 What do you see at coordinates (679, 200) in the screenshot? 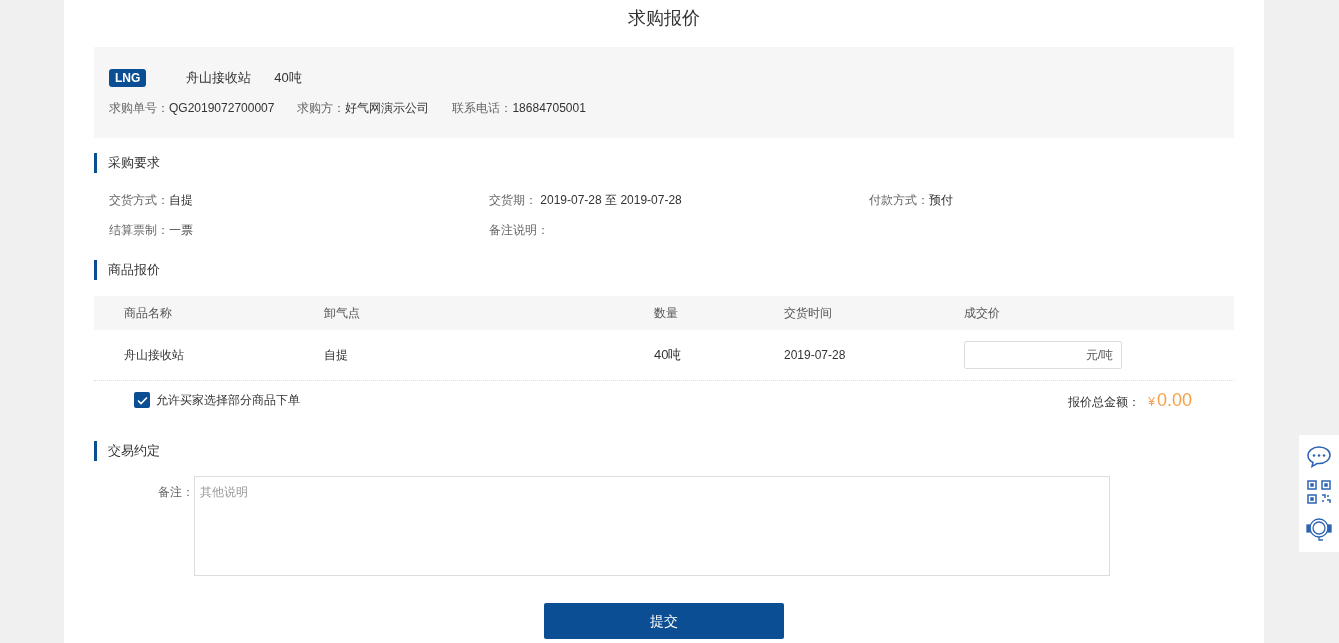
I see `requirement-field: 交货期： 2019-07-28 至 2019-07-28` at bounding box center [679, 200].